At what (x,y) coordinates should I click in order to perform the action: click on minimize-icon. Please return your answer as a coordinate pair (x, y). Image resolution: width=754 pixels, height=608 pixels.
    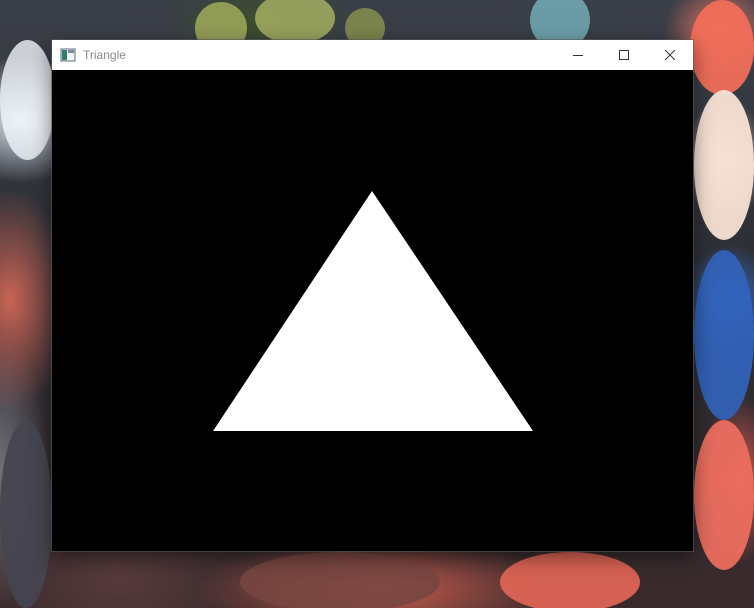
    Looking at the image, I should click on (578, 55).